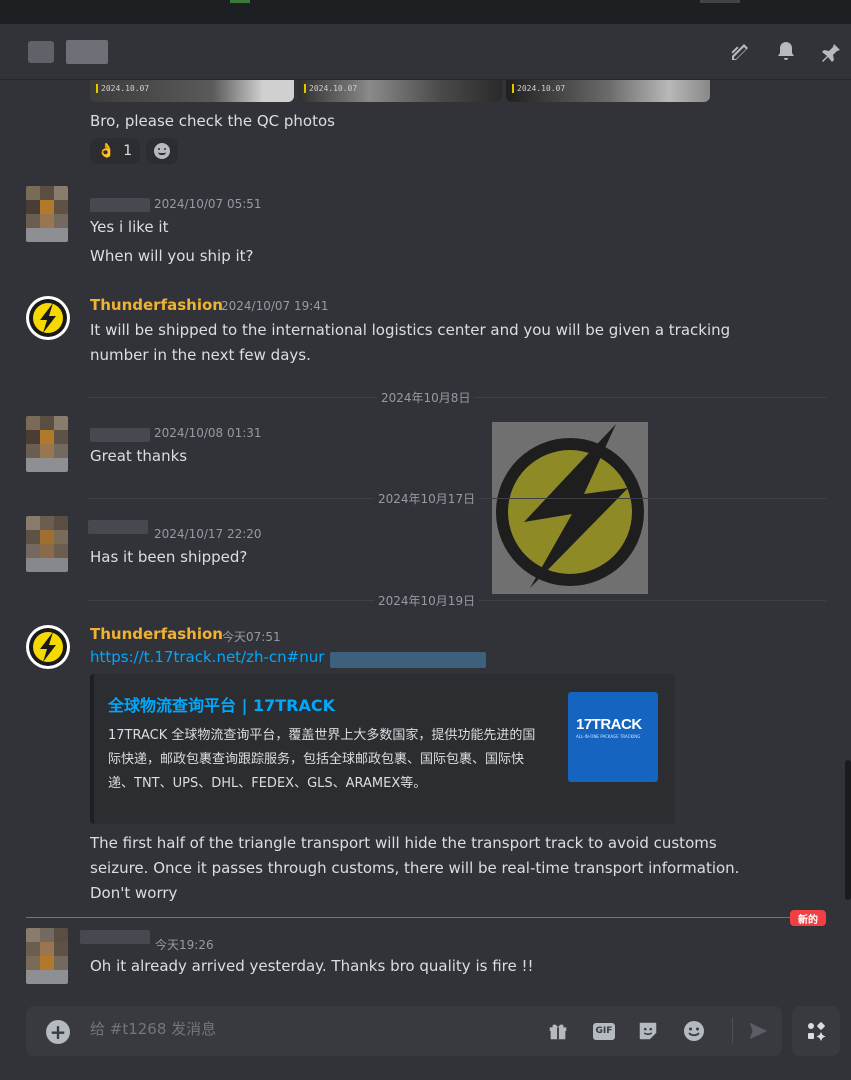 This screenshot has width=851, height=1080. Describe the element at coordinates (830, 52) in the screenshot. I see `pin-icon` at that location.